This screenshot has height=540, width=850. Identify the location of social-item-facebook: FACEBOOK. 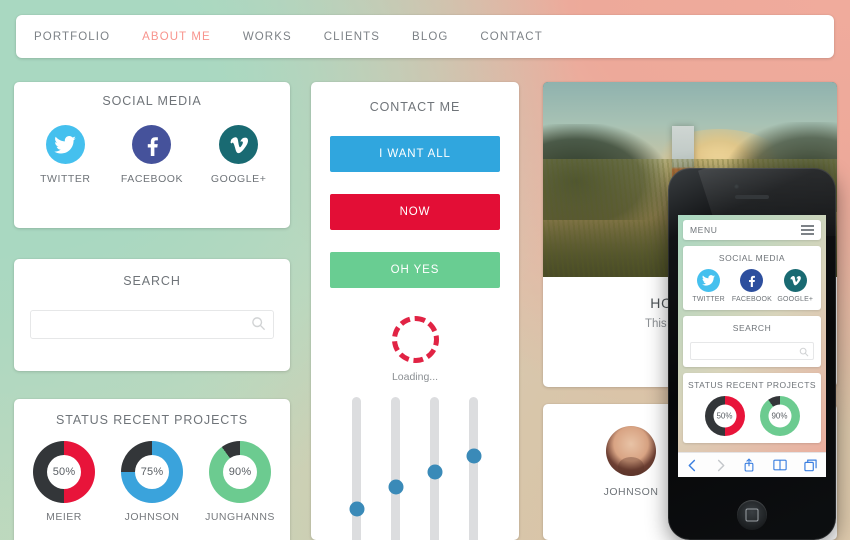
(152, 155).